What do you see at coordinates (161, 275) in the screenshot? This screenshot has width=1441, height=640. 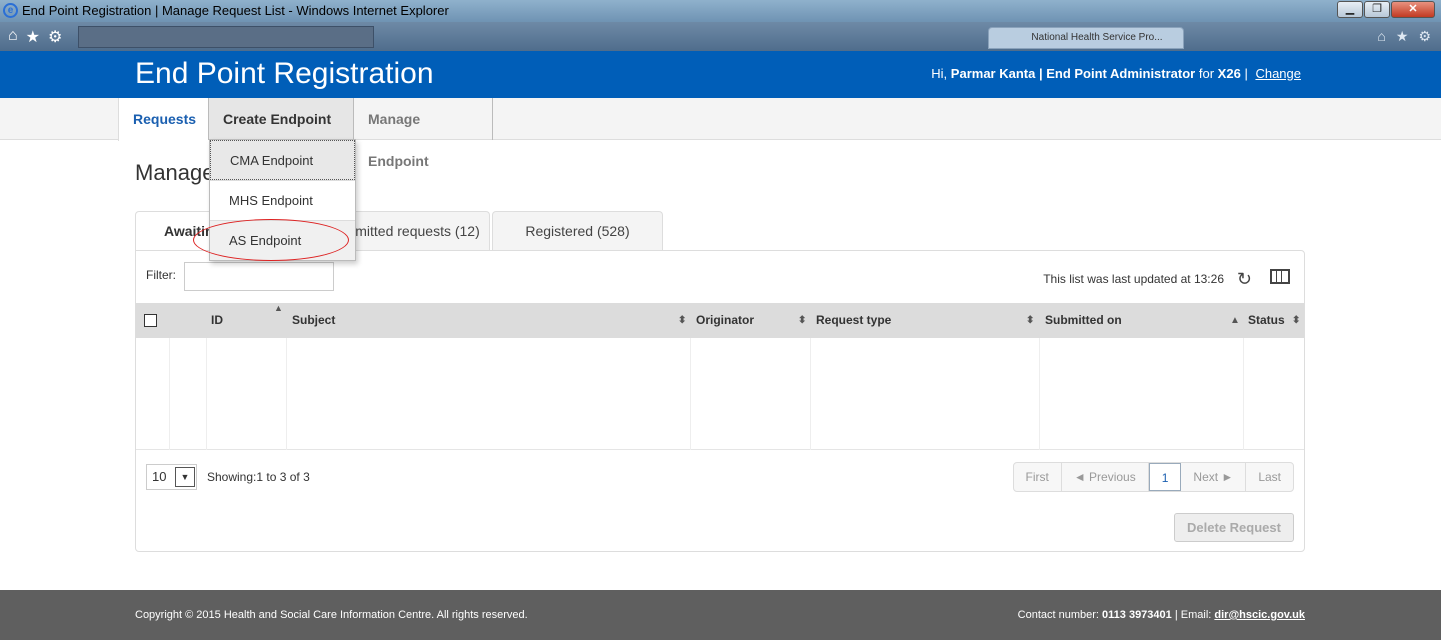 I see `filter-label: Filter:` at bounding box center [161, 275].